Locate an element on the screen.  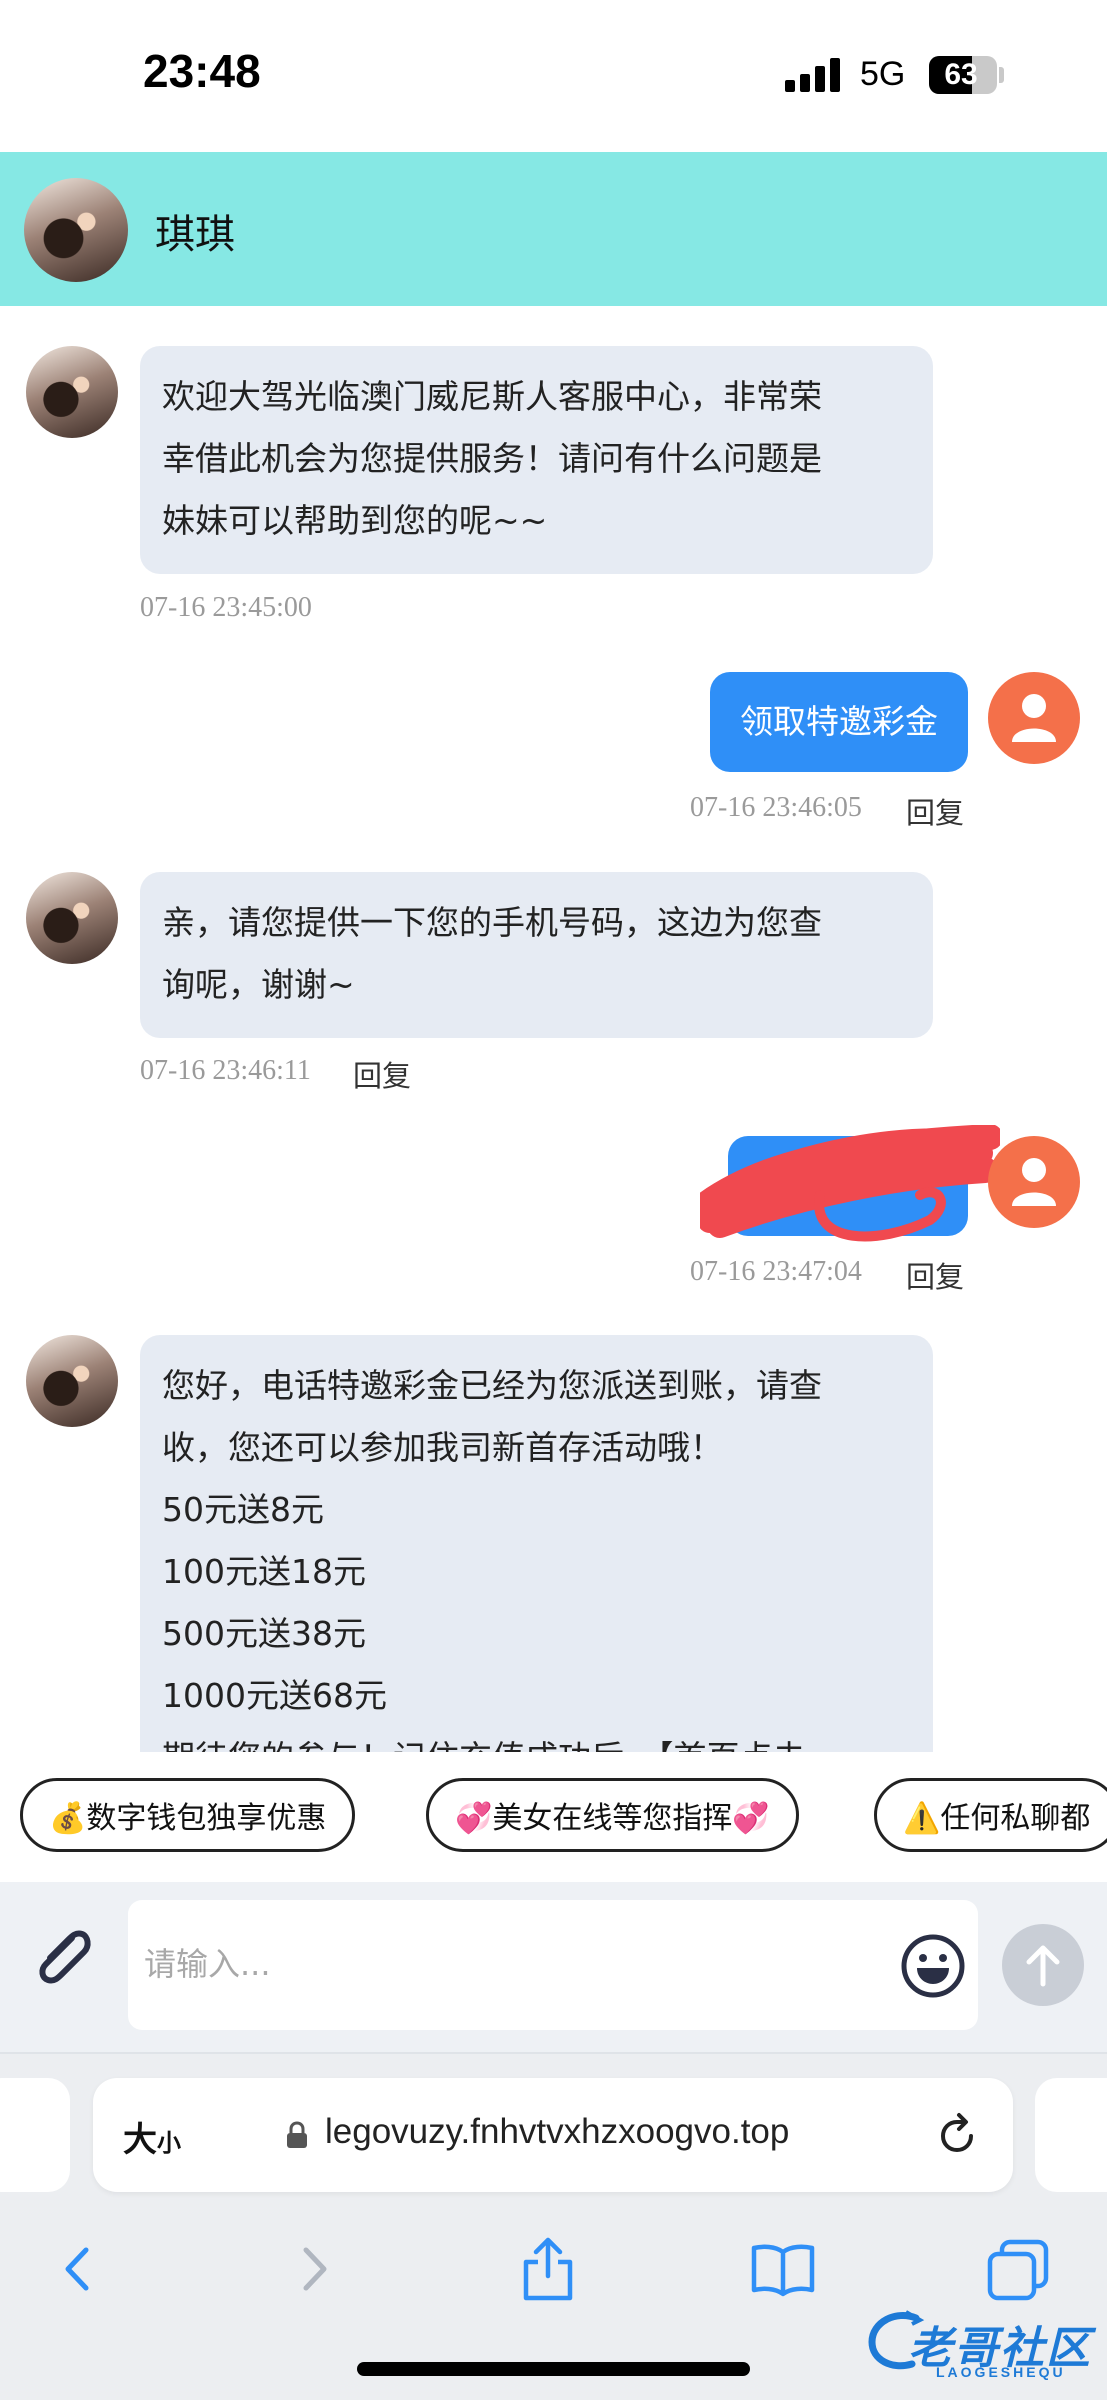
previous-tab-preview is located at coordinates (35, 2135).